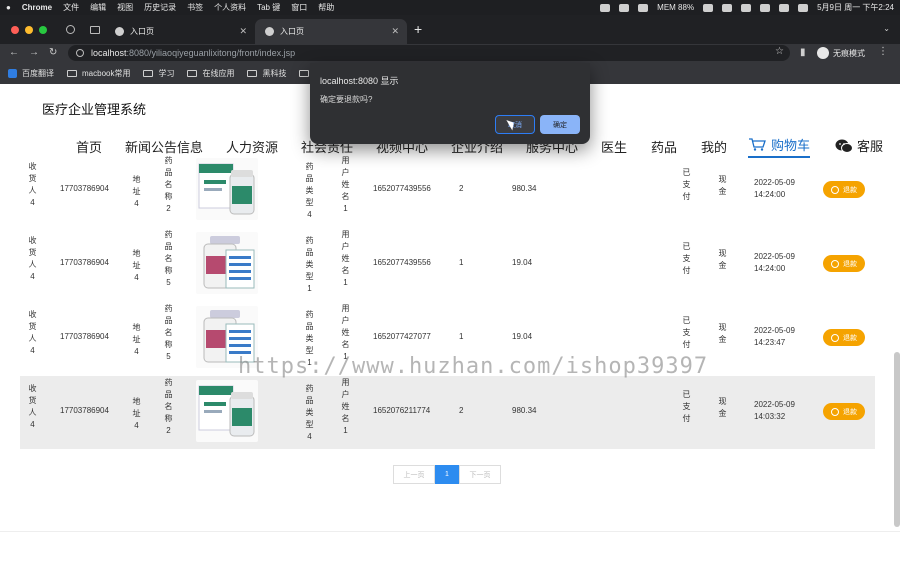  Describe the element at coordinates (158, 73) in the screenshot. I see `bookmark-folder: 学习` at that location.